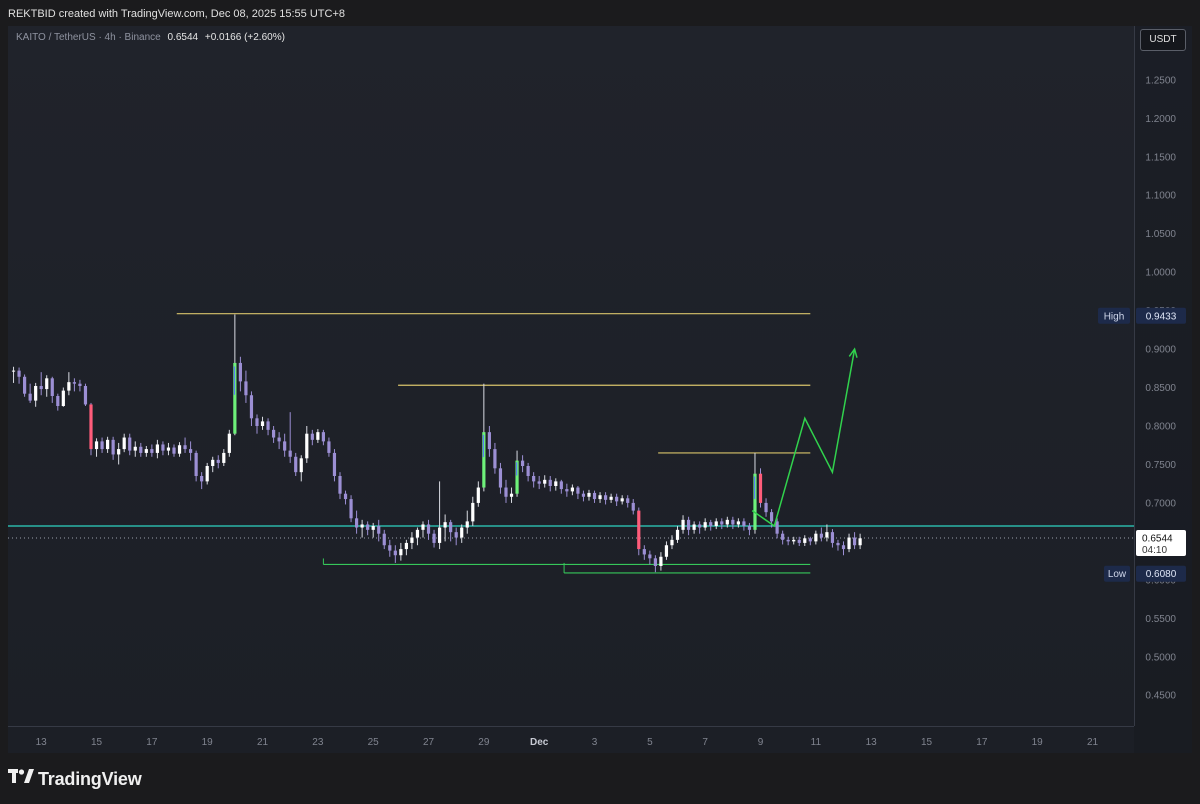  I want to click on current-price-countdown: 04:10, so click(1154, 550).